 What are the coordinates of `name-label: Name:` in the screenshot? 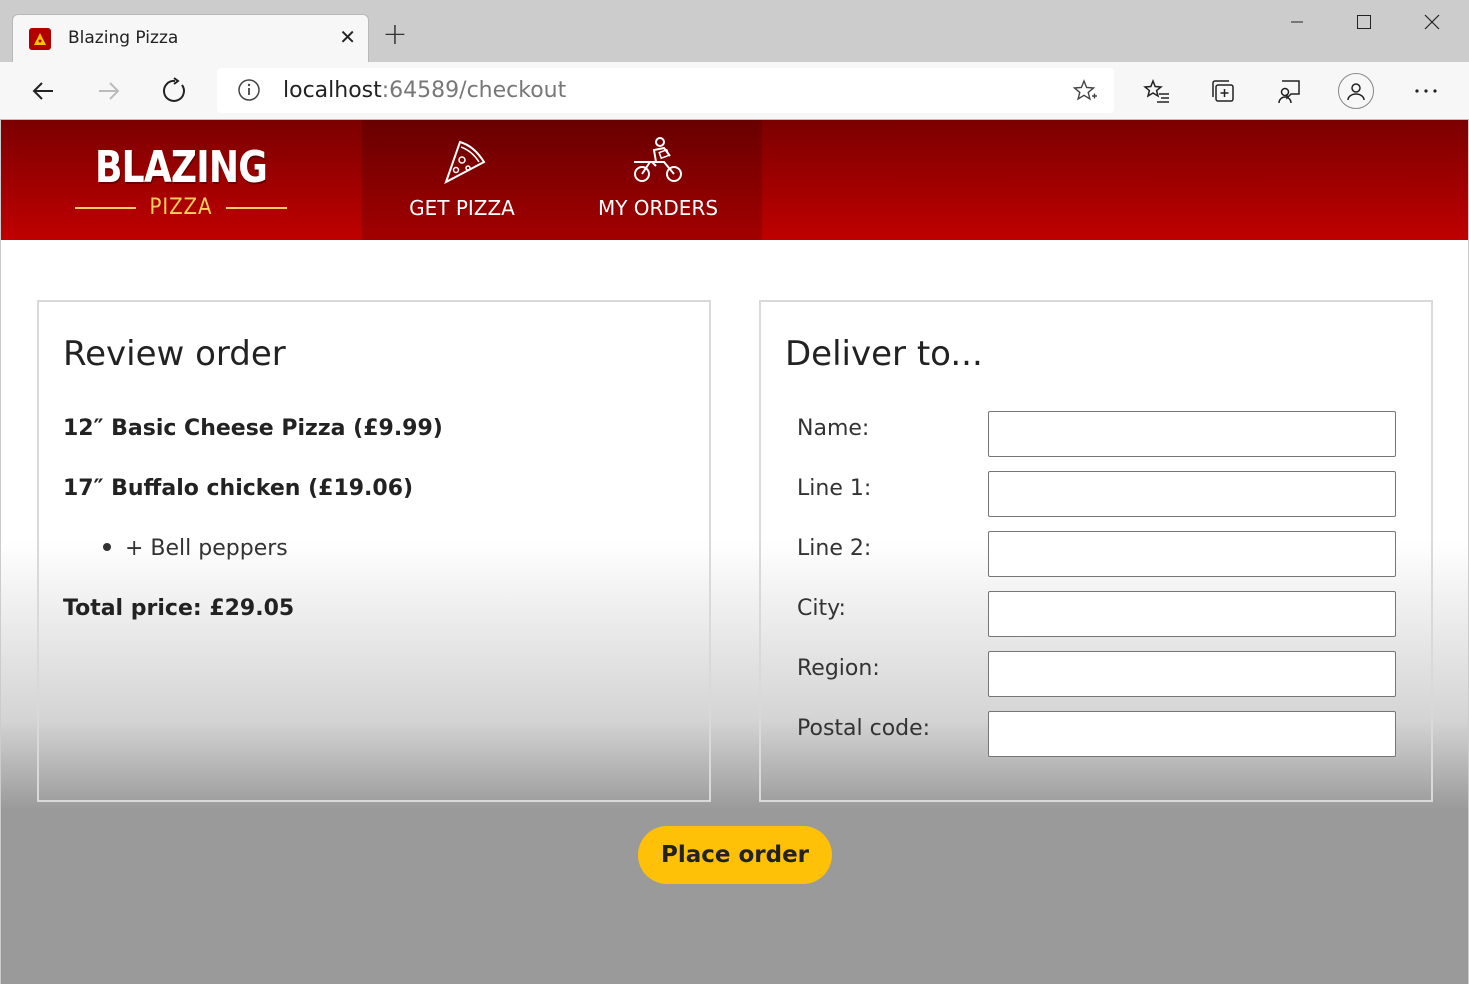 It's located at (833, 428).